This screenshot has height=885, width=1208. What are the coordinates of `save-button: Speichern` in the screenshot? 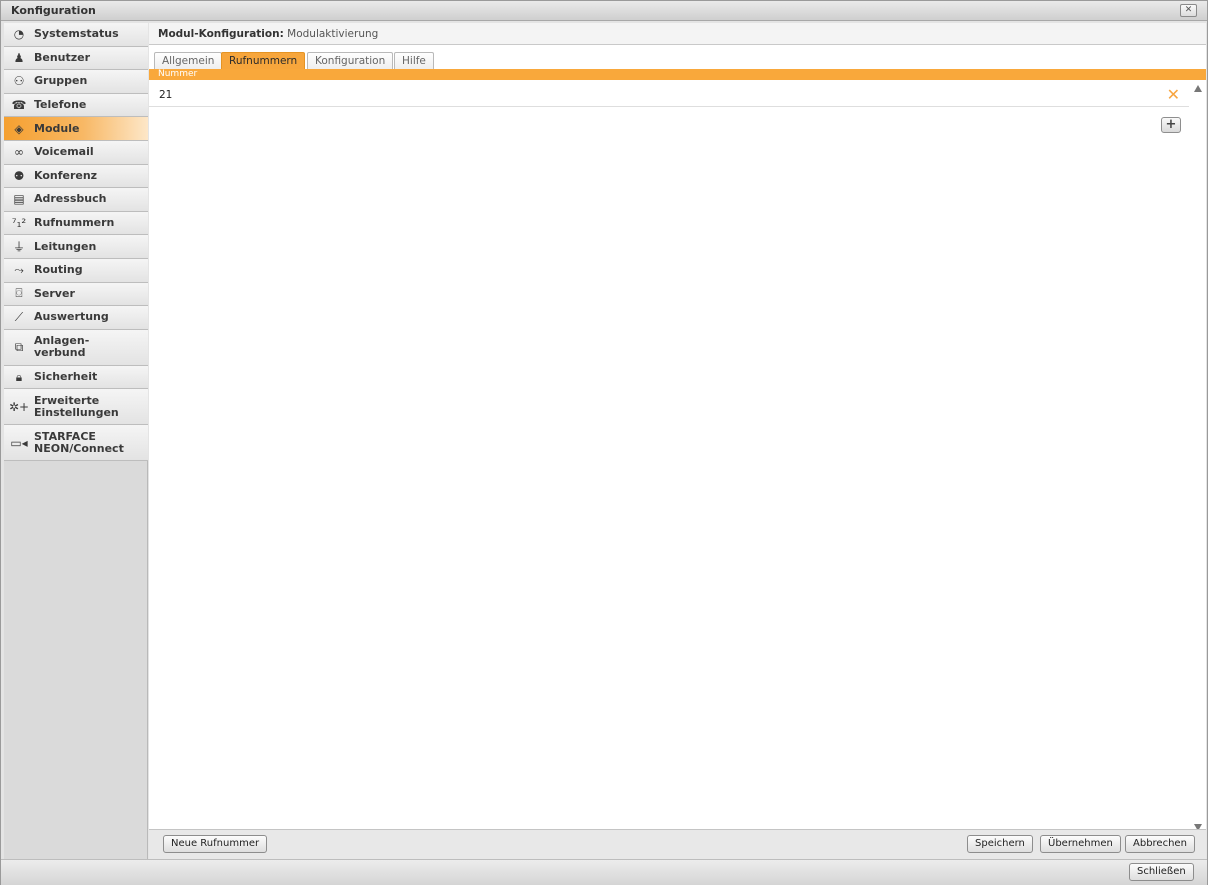 It's located at (1000, 844).